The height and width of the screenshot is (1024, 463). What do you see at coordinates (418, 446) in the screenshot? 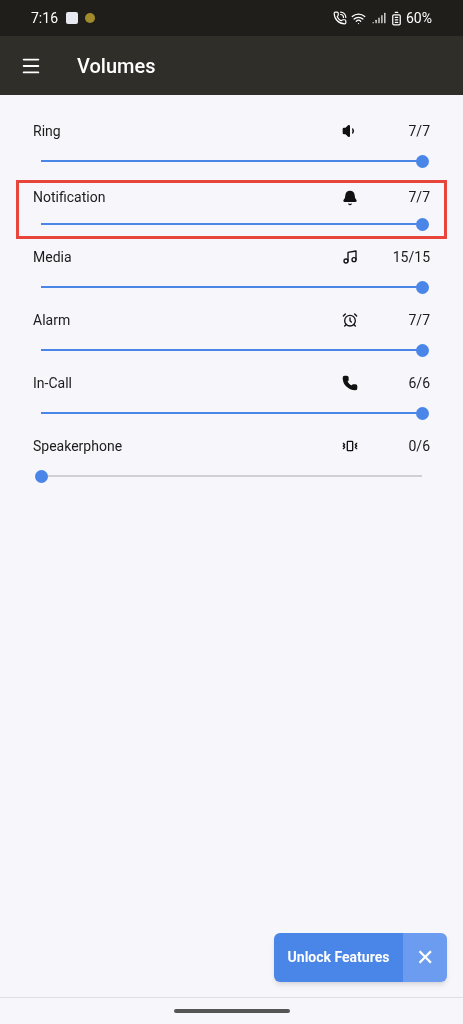
I see `volume-reading: 0/6` at bounding box center [418, 446].